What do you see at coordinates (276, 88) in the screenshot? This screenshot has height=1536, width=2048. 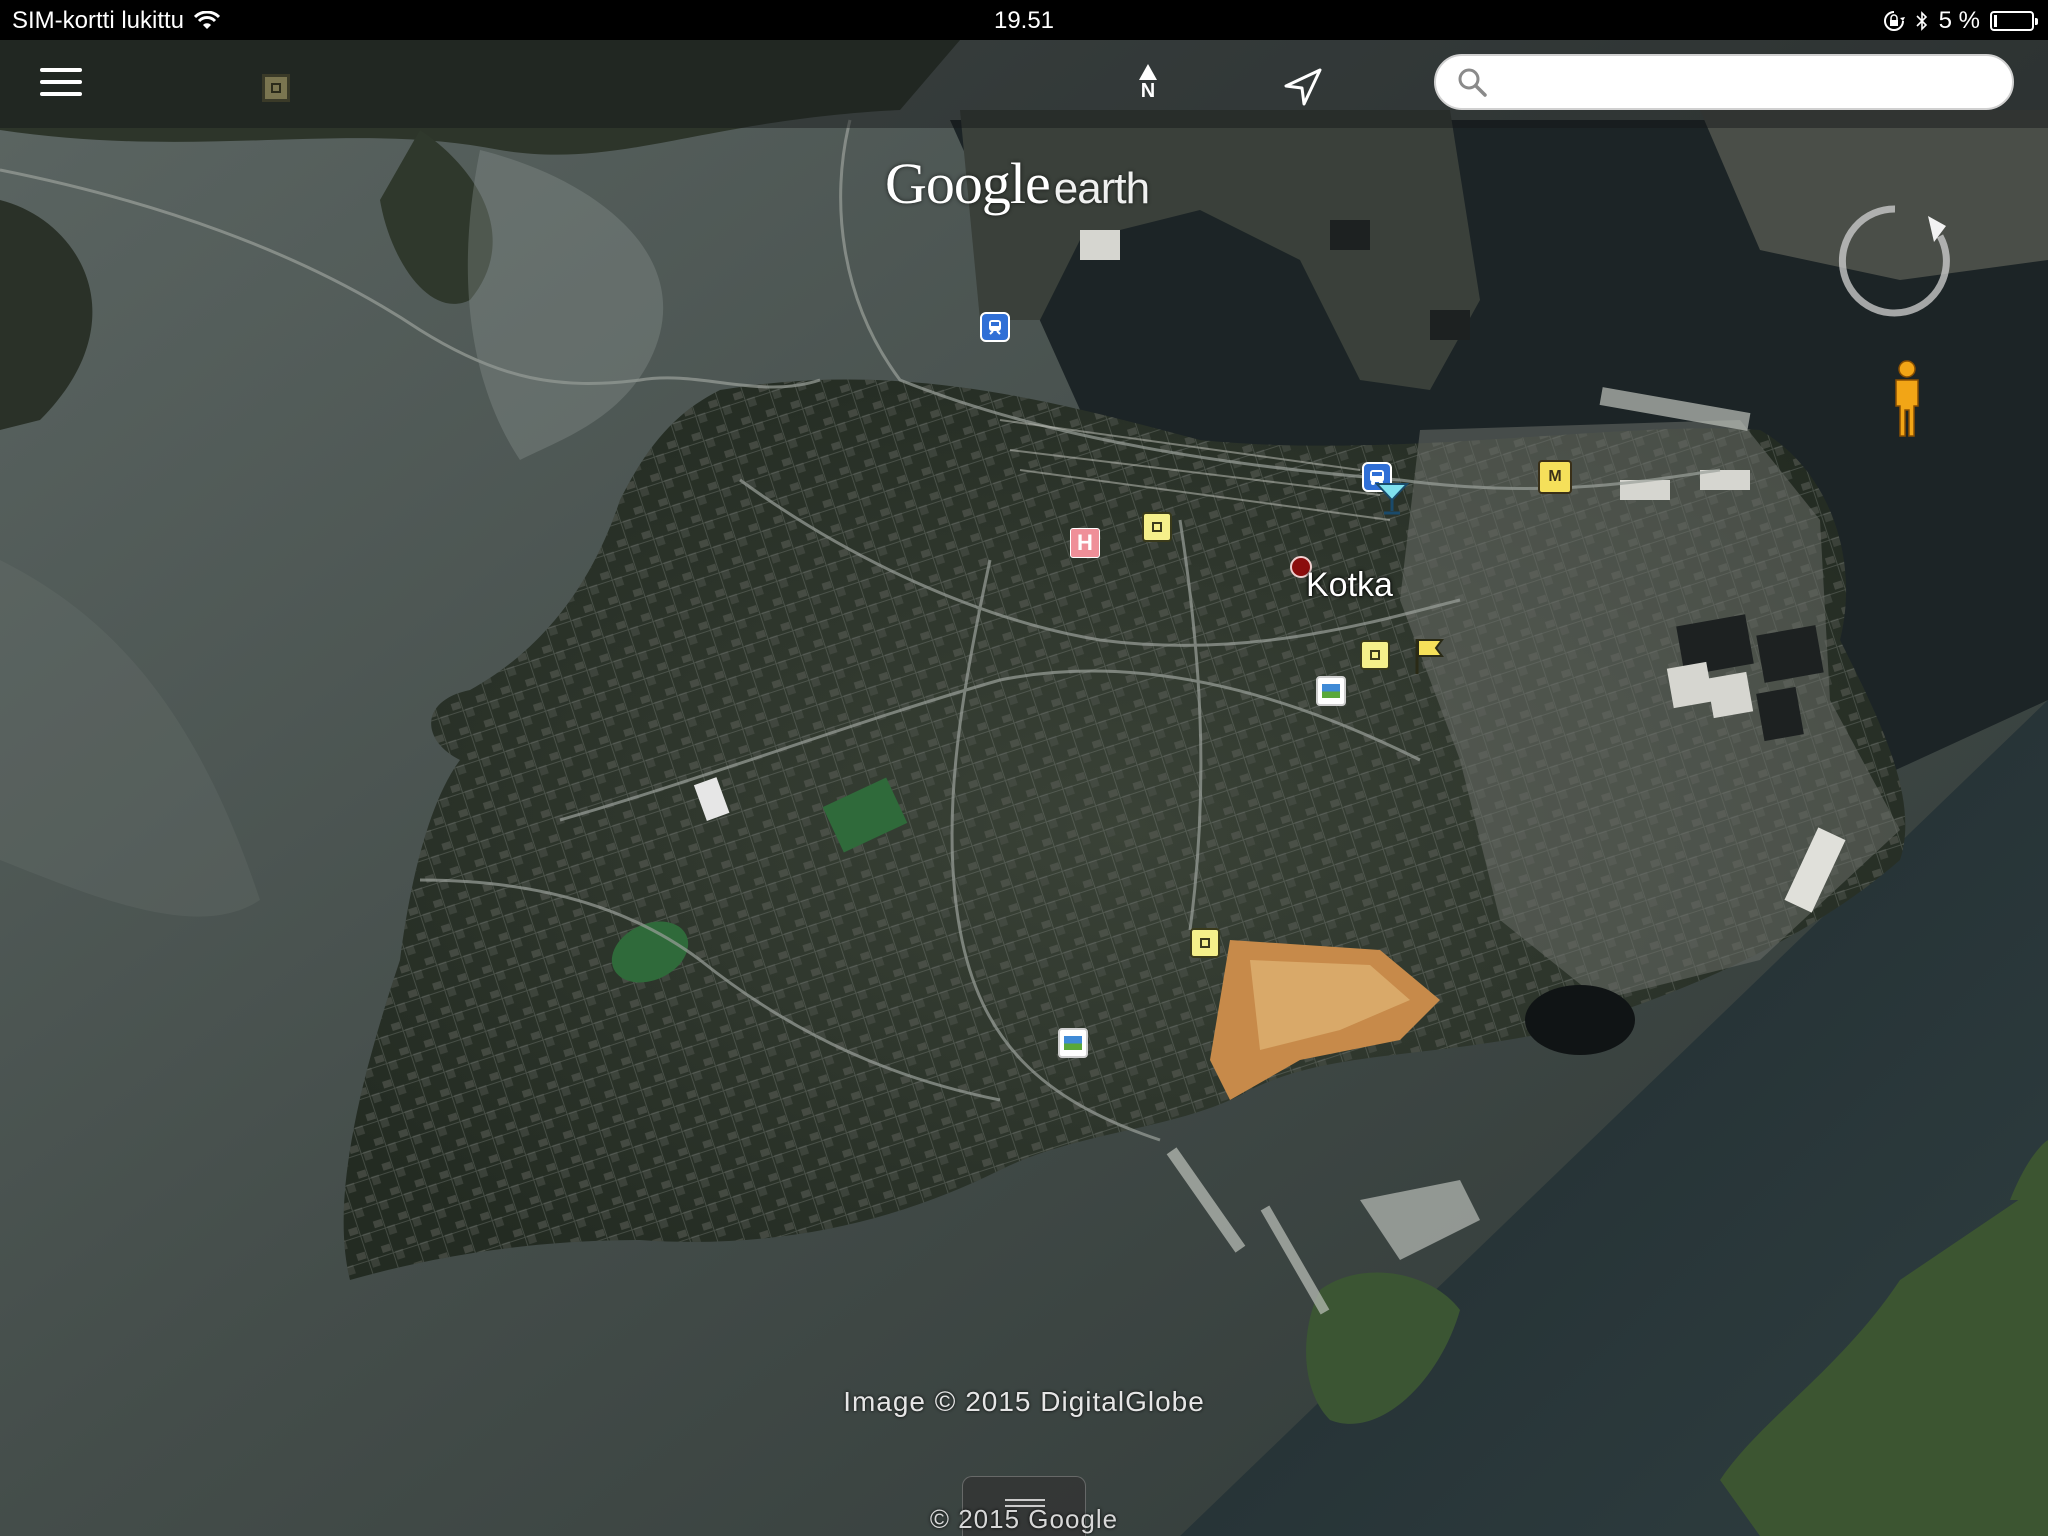 I see `layers-icon` at bounding box center [276, 88].